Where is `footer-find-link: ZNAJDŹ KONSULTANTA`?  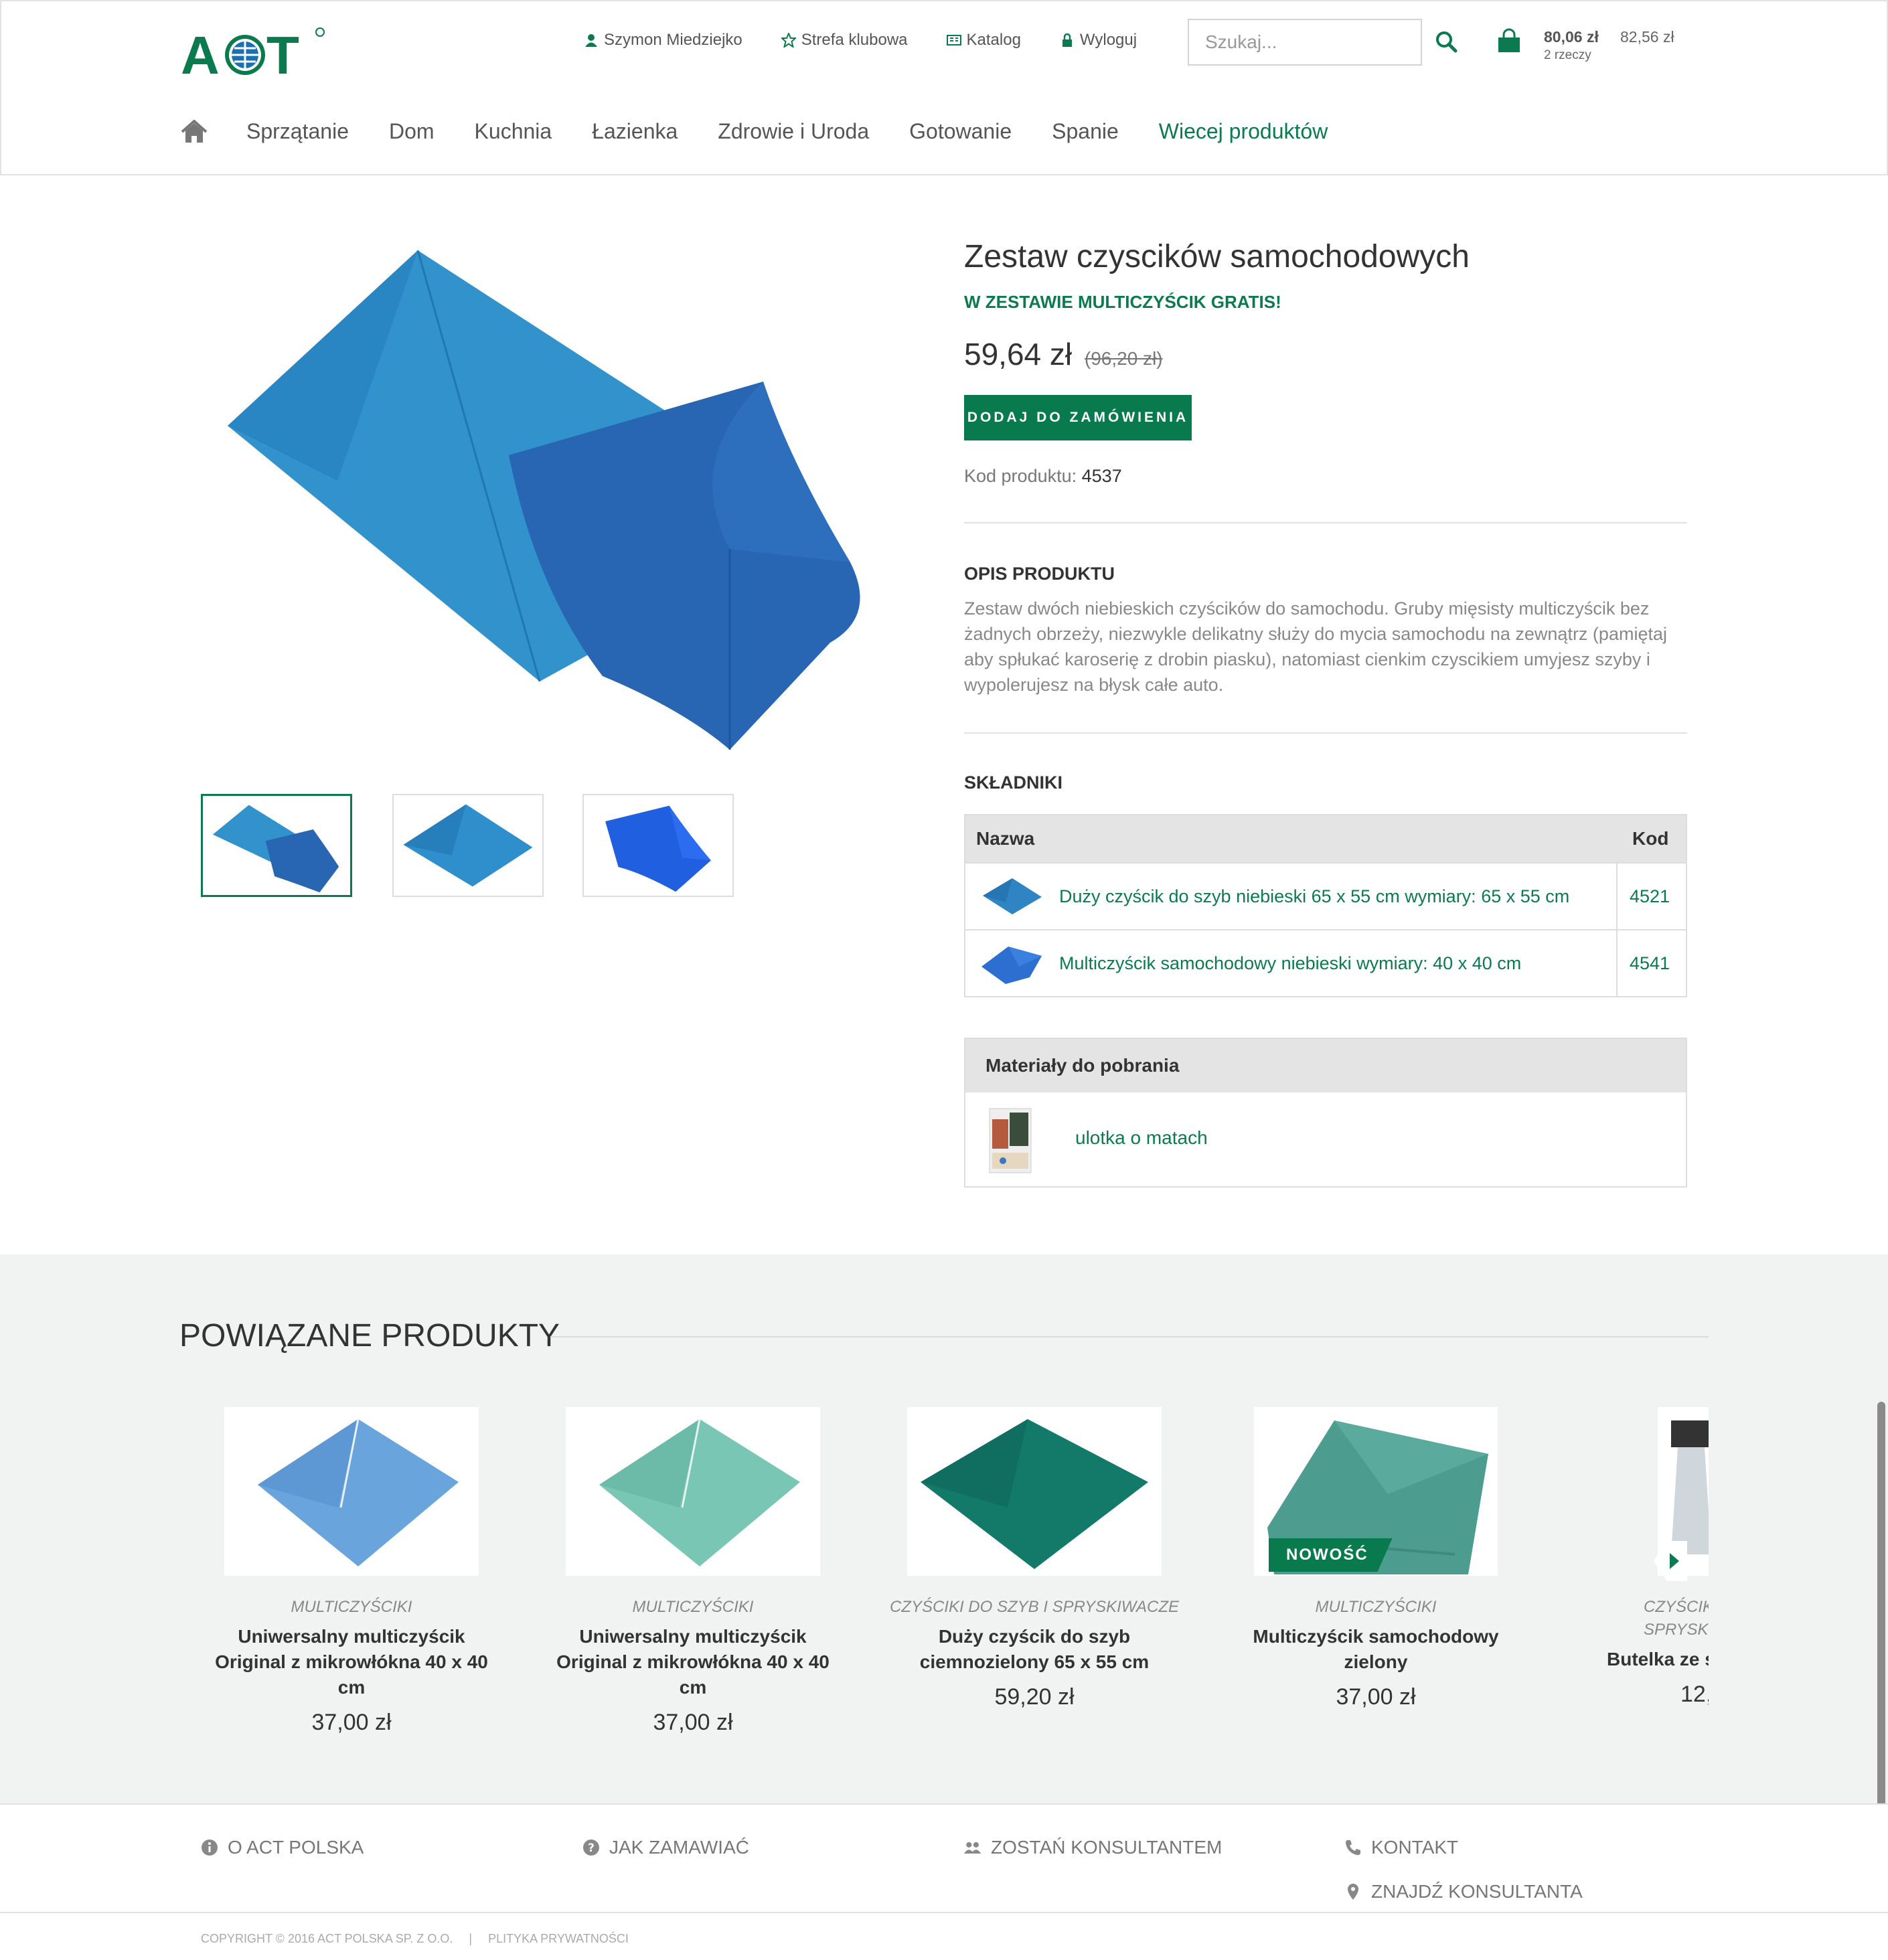 footer-find-link: ZNAJDŹ KONSULTANTA is located at coordinates (1463, 1891).